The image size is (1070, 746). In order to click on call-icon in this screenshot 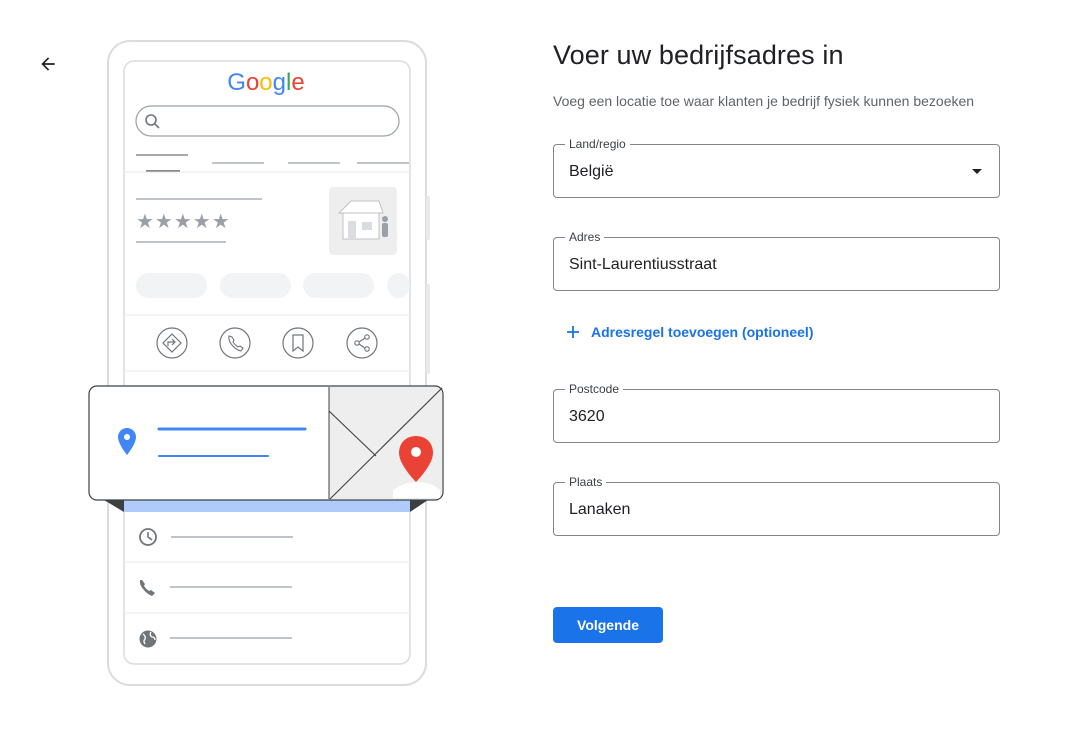, I will do `click(235, 343)`.